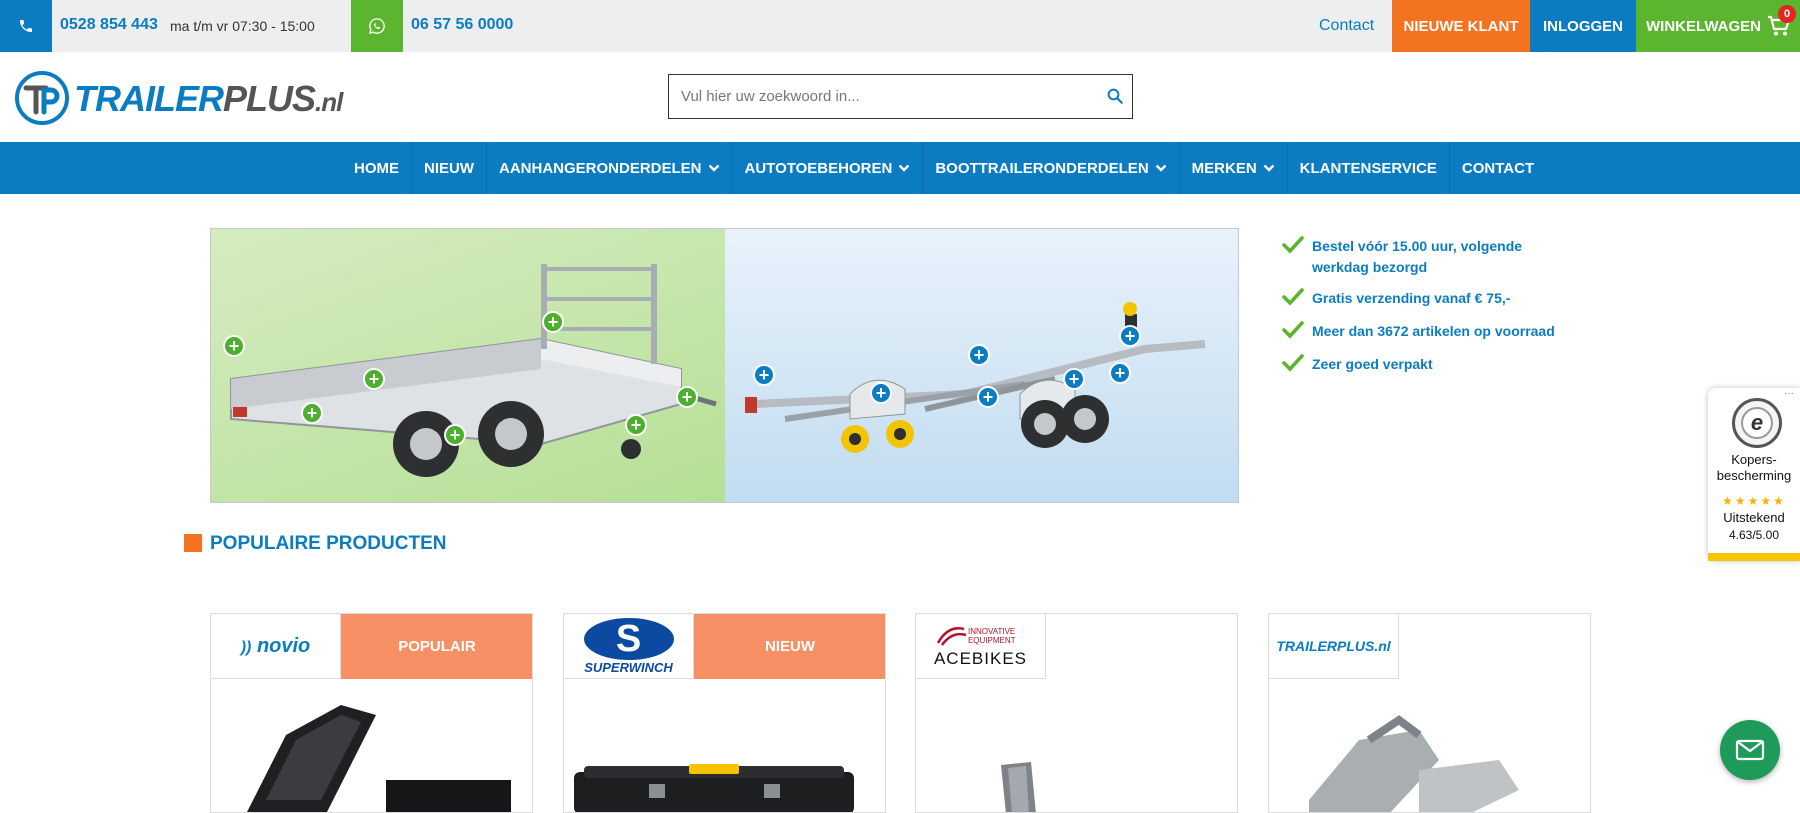 The width and height of the screenshot is (1800, 813). Describe the element at coordinates (1703, 26) in the screenshot. I see `cart-label: WINKELWAGEN` at that location.